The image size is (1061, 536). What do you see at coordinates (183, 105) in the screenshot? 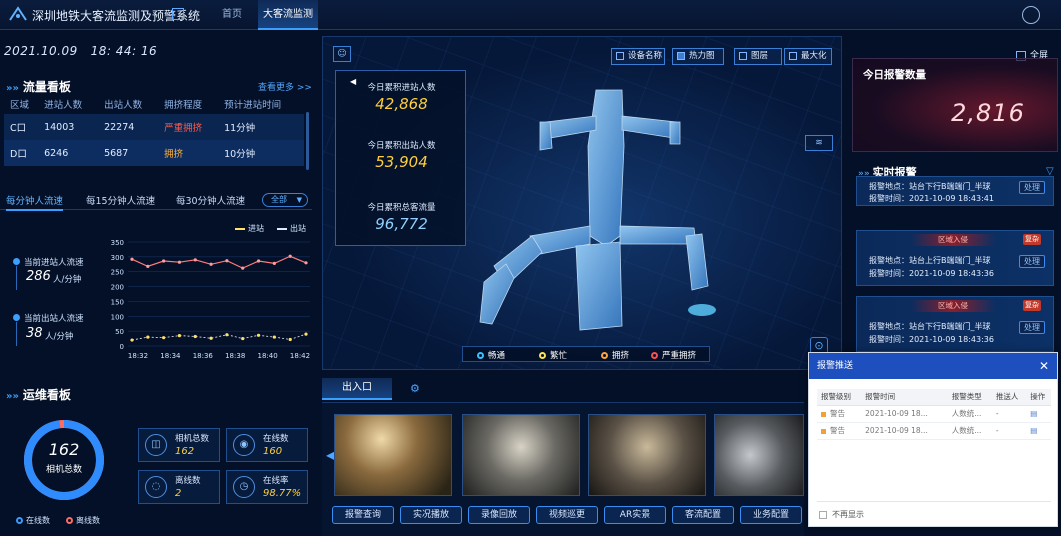
I see `col-level: 拥挤程度` at bounding box center [183, 105].